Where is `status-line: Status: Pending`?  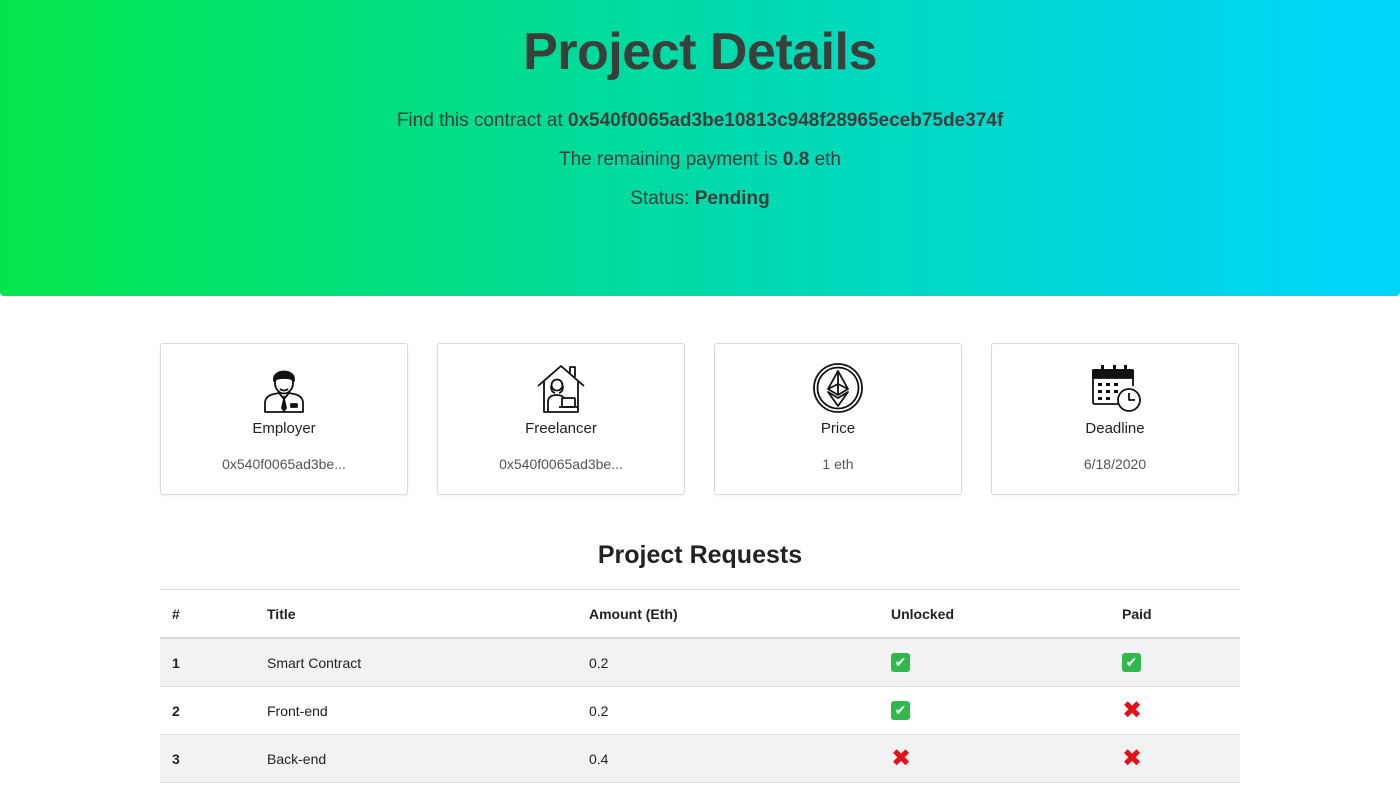 status-line: Status: Pending is located at coordinates (700, 199).